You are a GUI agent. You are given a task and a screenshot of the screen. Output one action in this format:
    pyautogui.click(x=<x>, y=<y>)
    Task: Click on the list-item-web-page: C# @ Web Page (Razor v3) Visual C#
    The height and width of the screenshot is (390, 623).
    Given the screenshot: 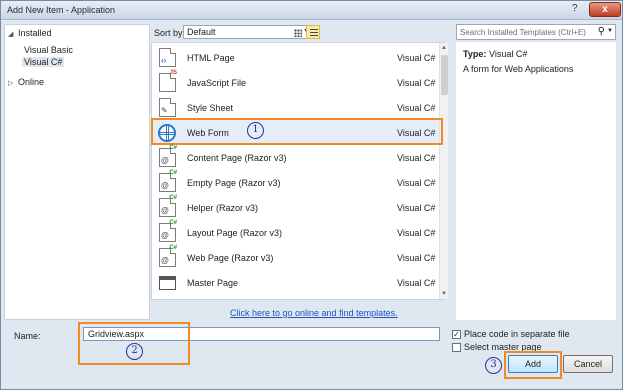 What is the action you would take?
    pyautogui.click(x=297, y=257)
    